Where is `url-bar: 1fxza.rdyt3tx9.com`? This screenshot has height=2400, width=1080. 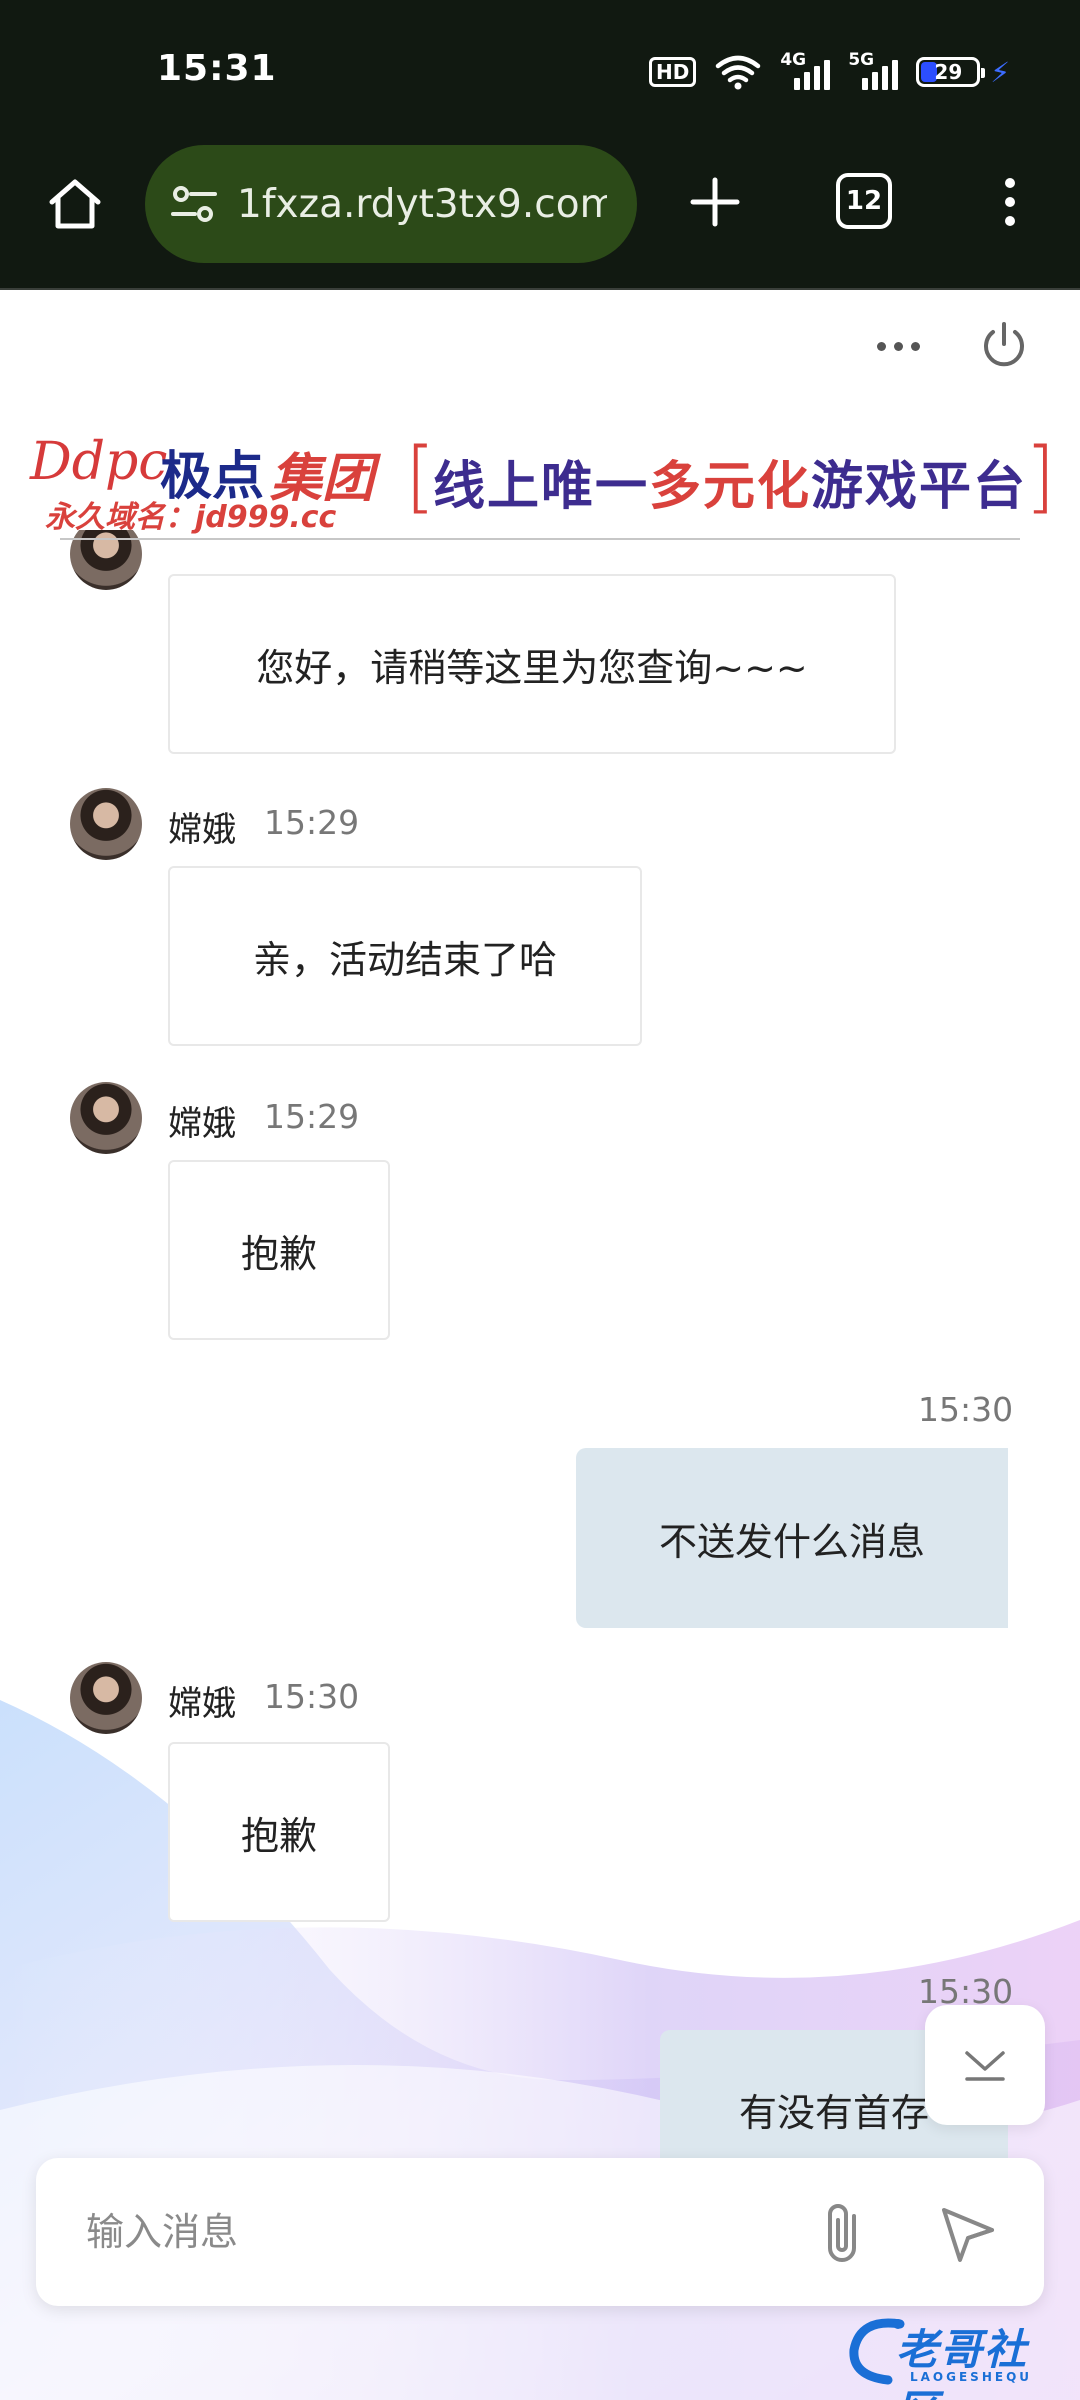 url-bar: 1fxza.rdyt3tx9.com is located at coordinates (391, 204).